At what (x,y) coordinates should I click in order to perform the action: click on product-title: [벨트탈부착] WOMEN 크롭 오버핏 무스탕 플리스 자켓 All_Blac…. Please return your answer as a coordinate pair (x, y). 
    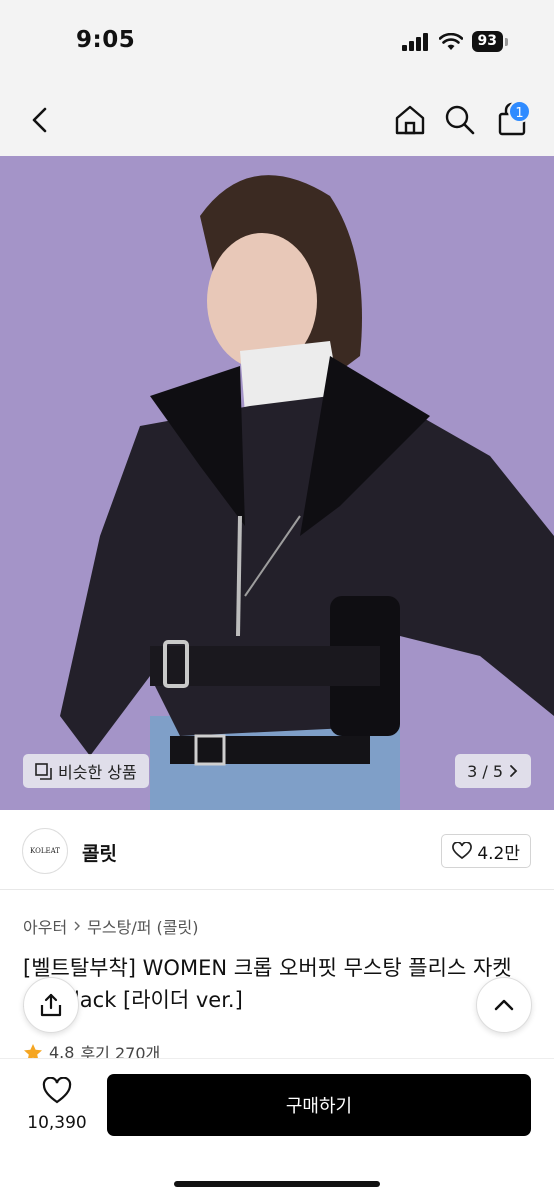
    Looking at the image, I should click on (267, 984).